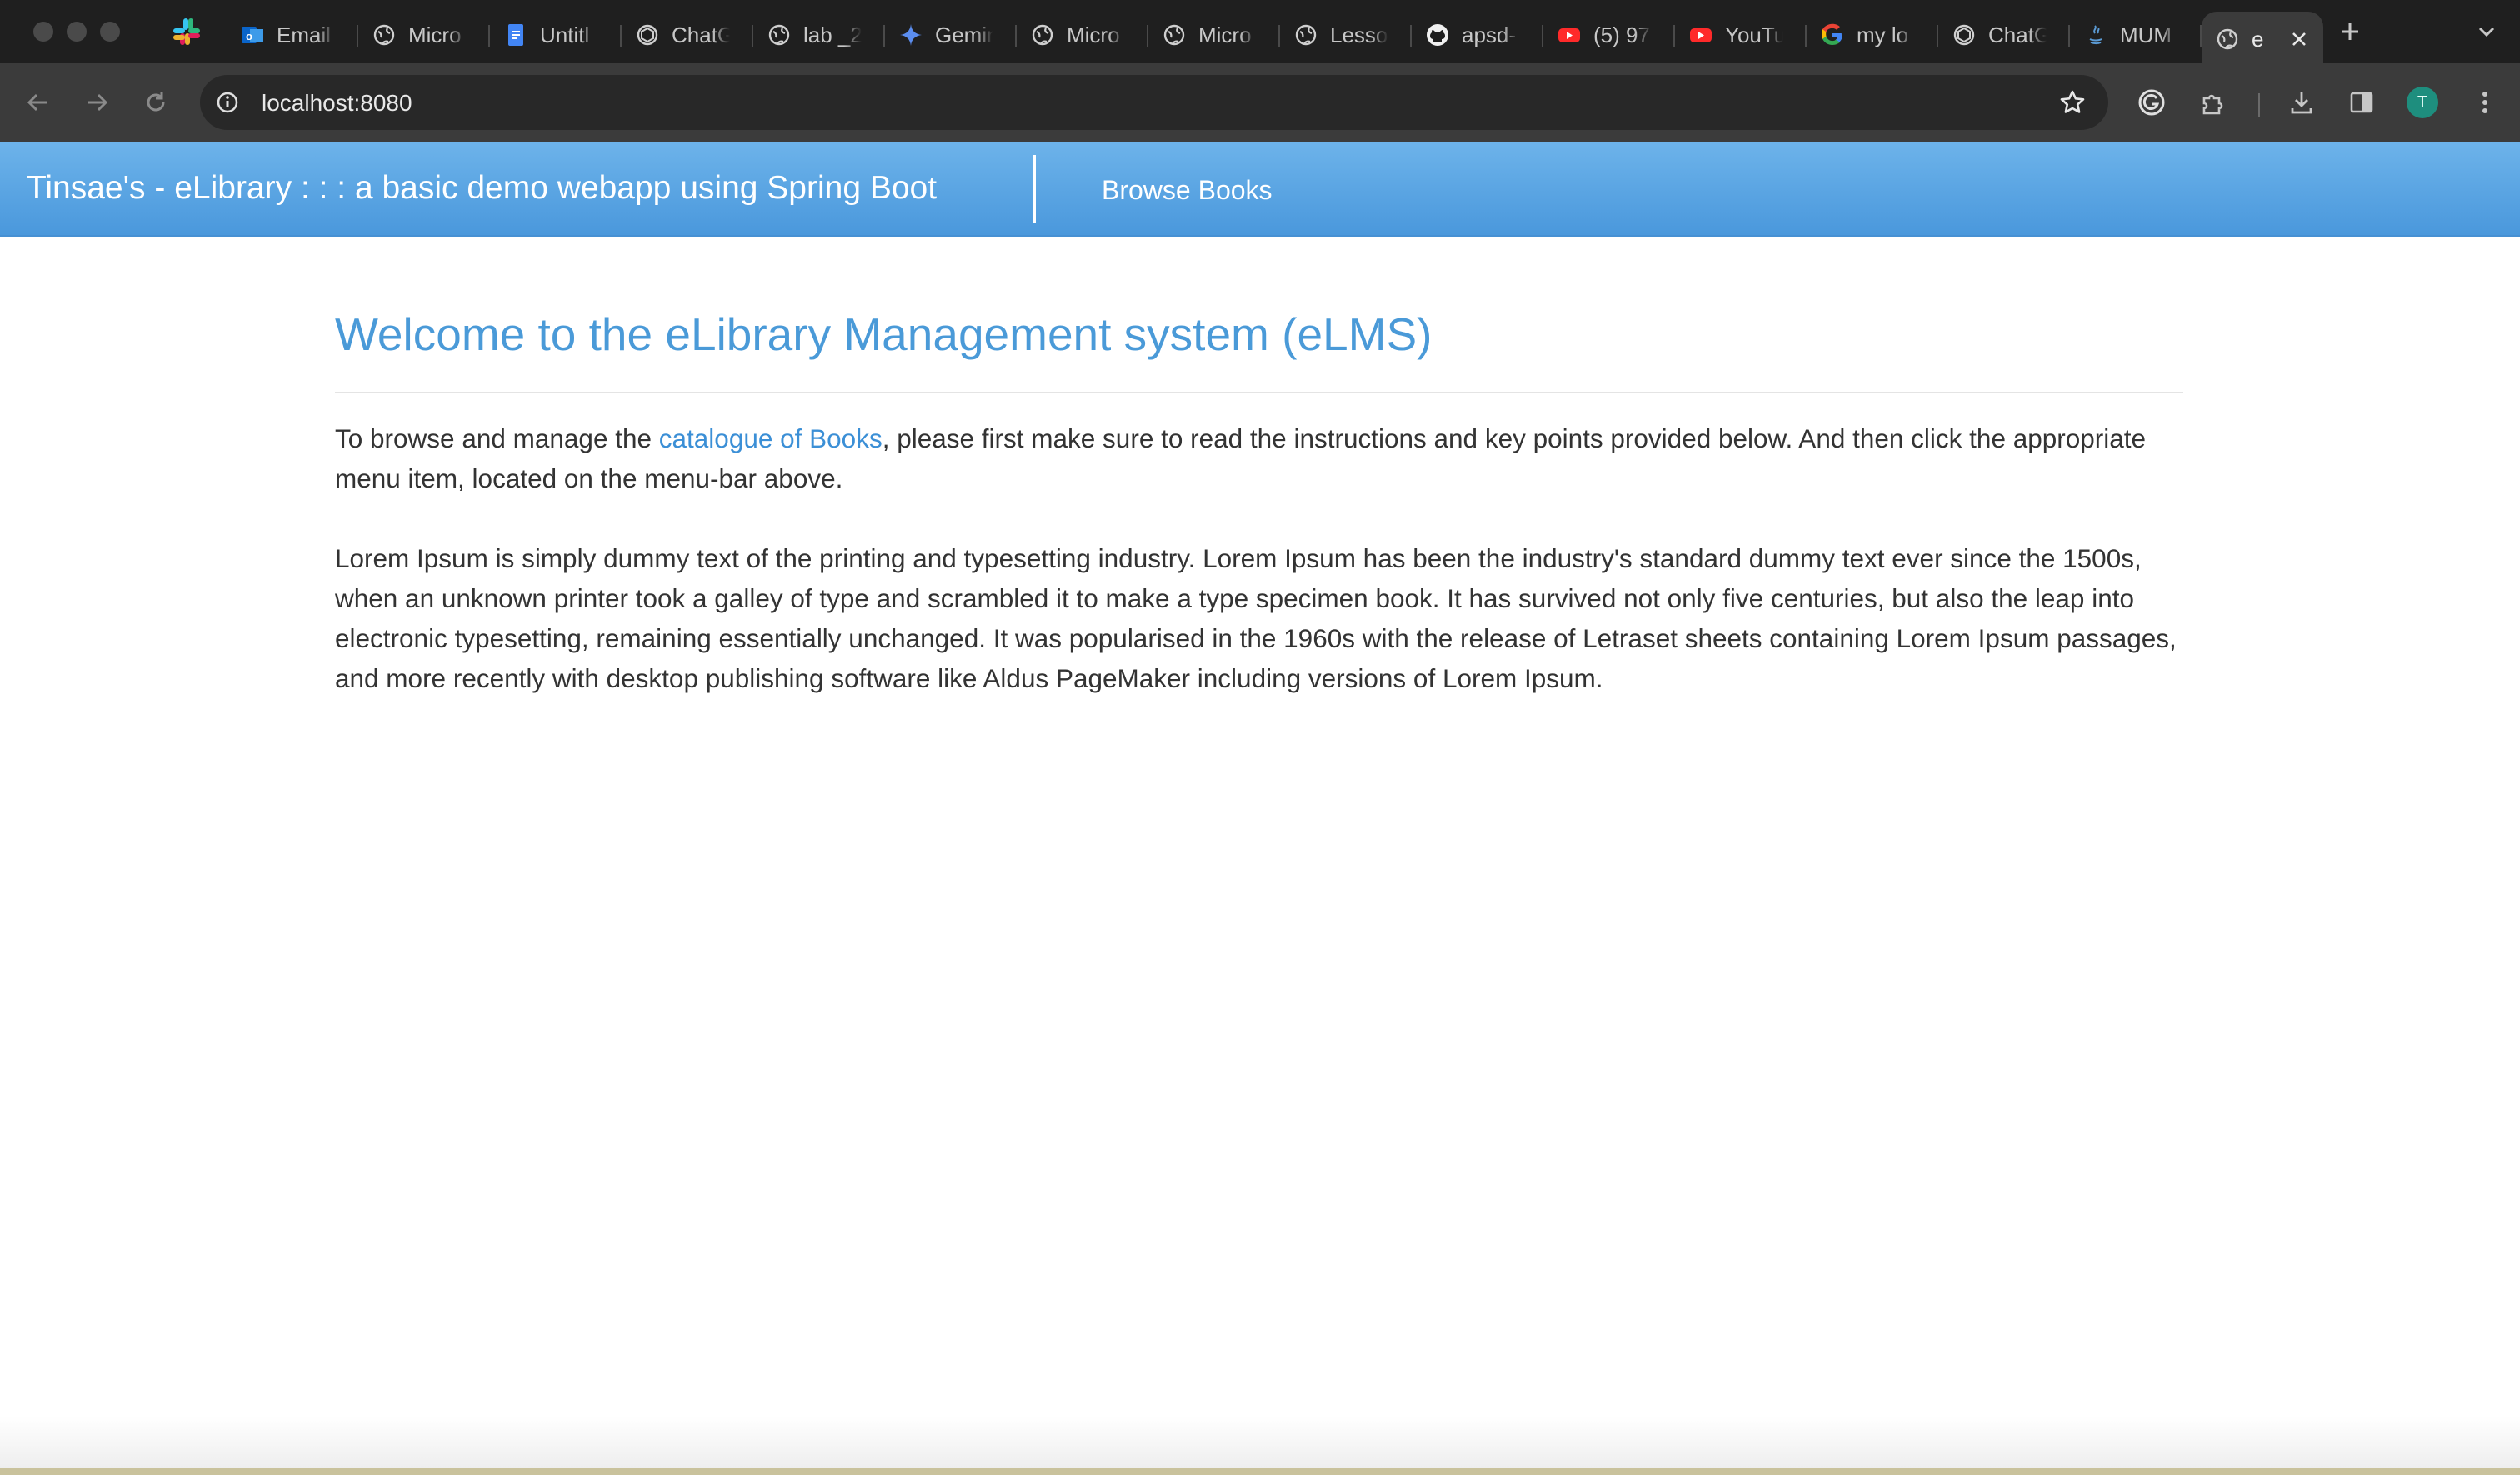  I want to click on tab-title: Gemin, so click(964, 35).